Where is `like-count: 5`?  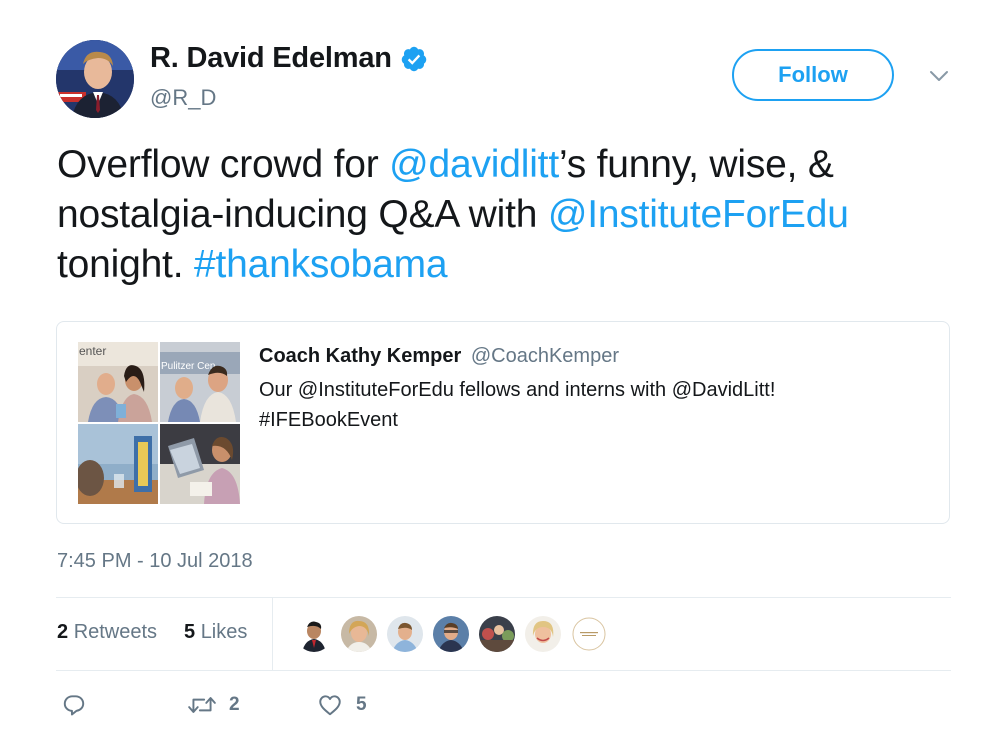 like-count: 5 is located at coordinates (361, 704).